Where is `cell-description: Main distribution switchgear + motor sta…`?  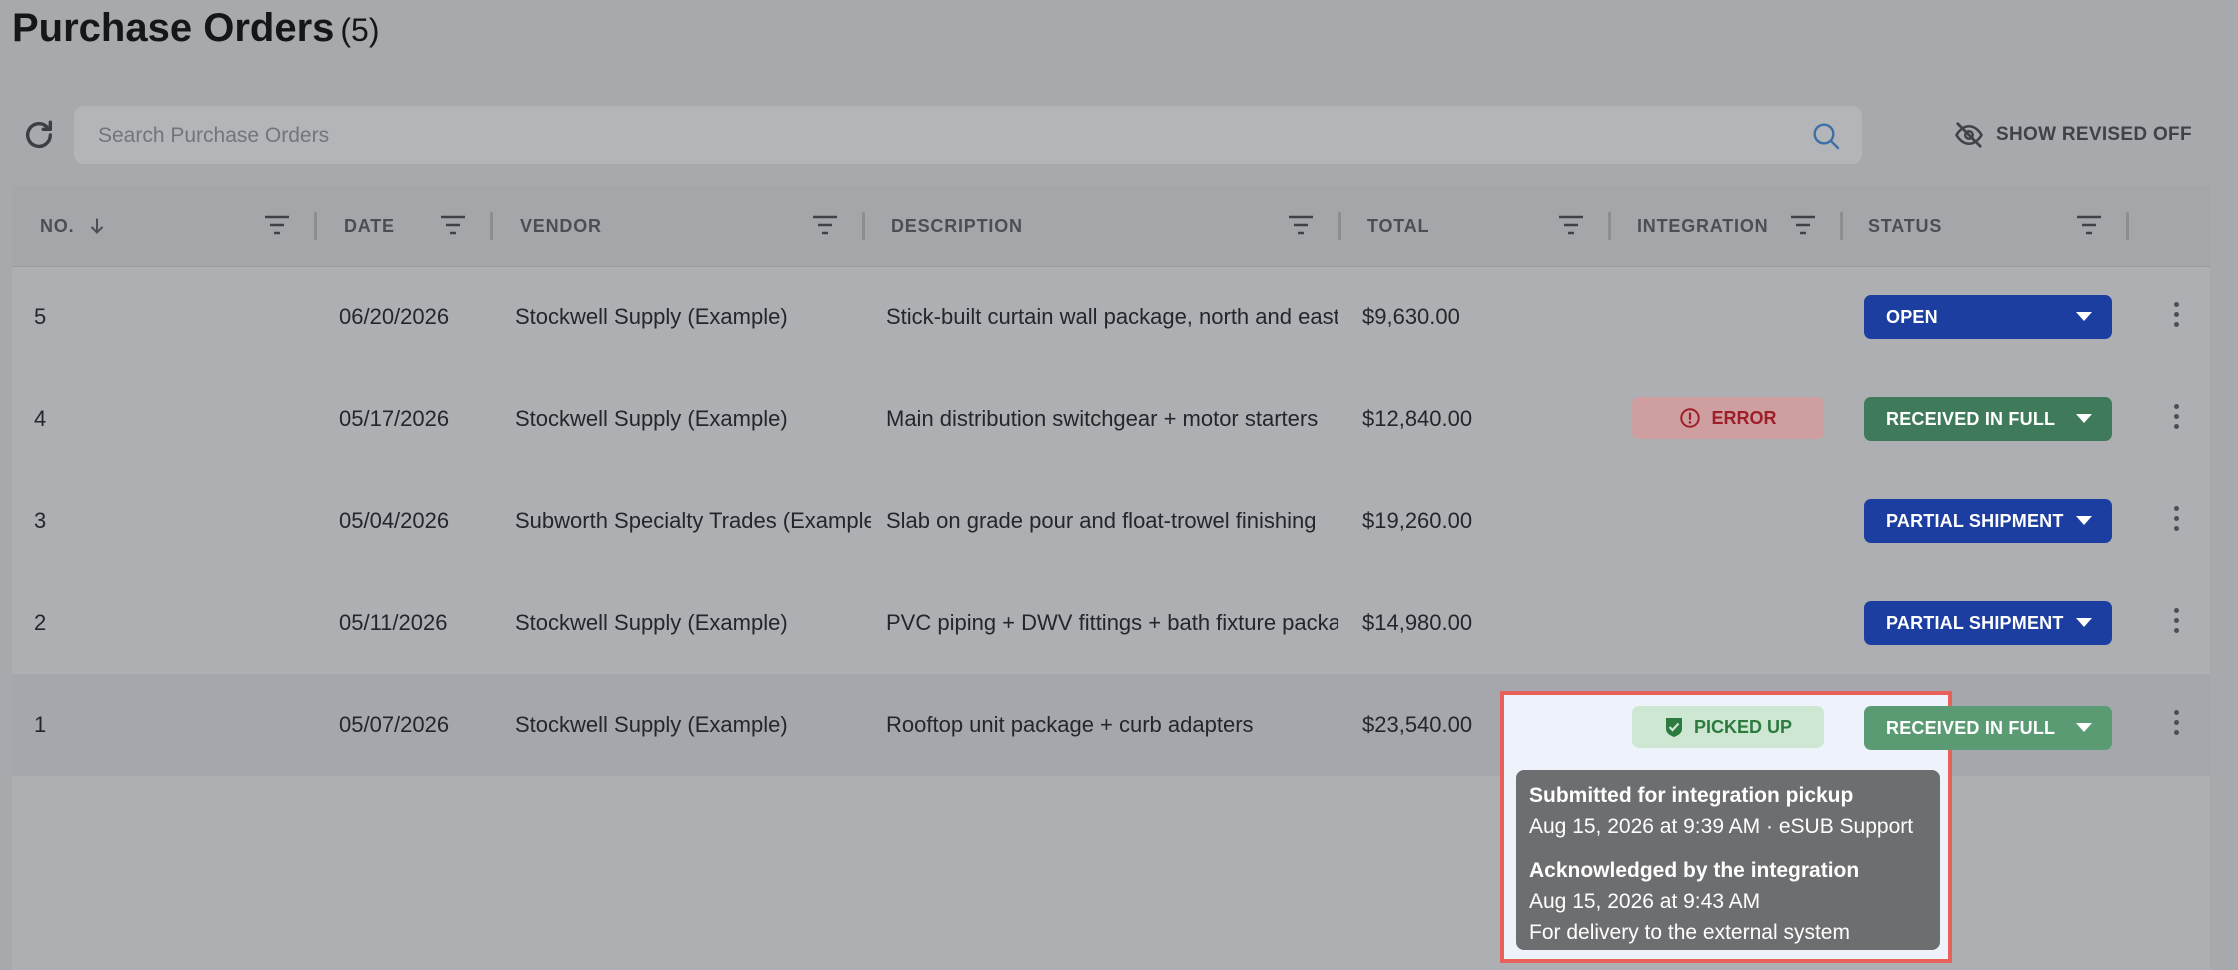 cell-description: Main distribution switchgear + motor sta… is located at coordinates (1102, 418).